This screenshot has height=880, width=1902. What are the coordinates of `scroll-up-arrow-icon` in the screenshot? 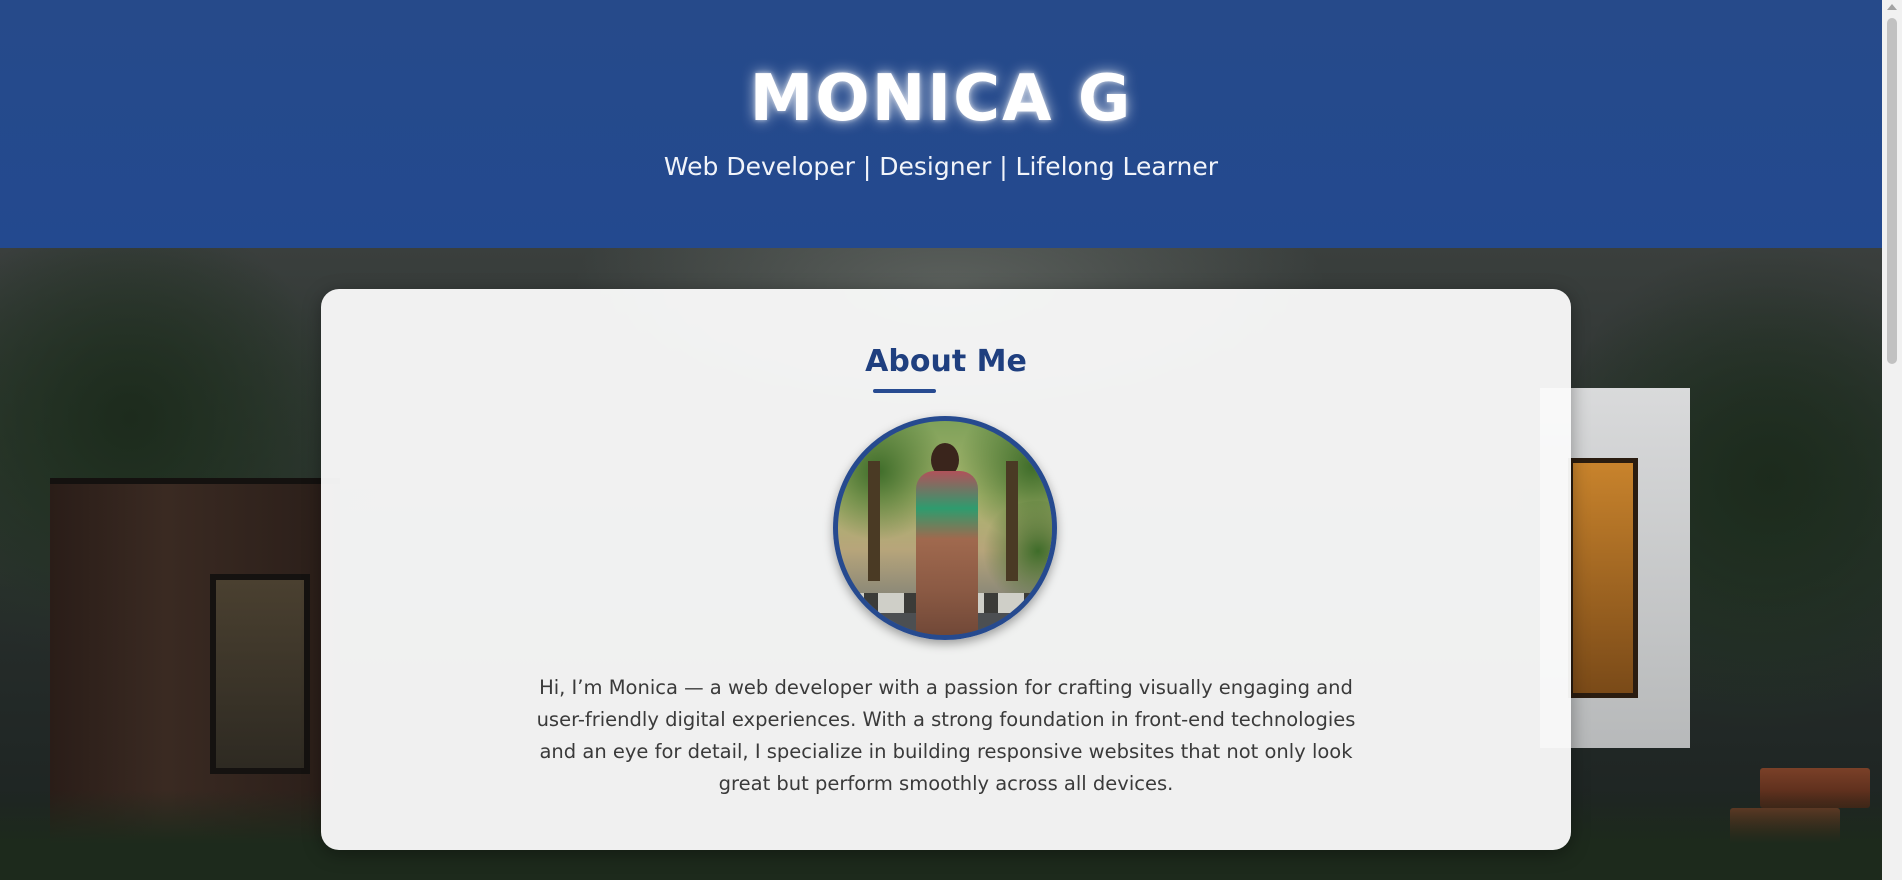 It's located at (1892, 7).